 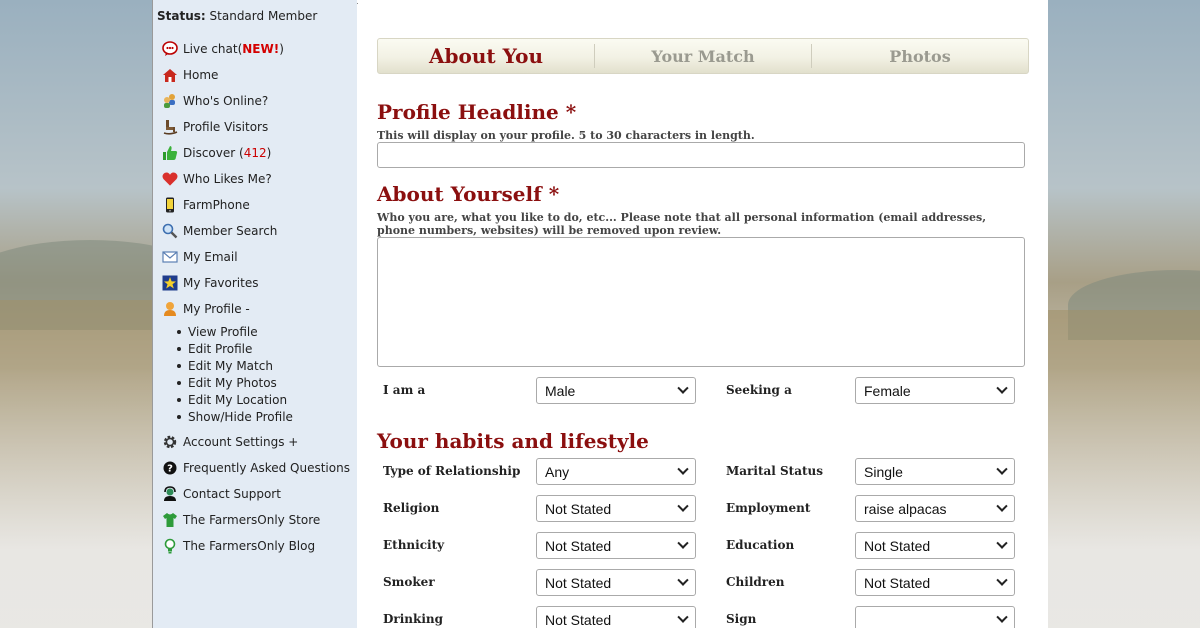 What do you see at coordinates (227, 179) in the screenshot?
I see `sidebar-label-who-likes-me: Who Likes Me?` at bounding box center [227, 179].